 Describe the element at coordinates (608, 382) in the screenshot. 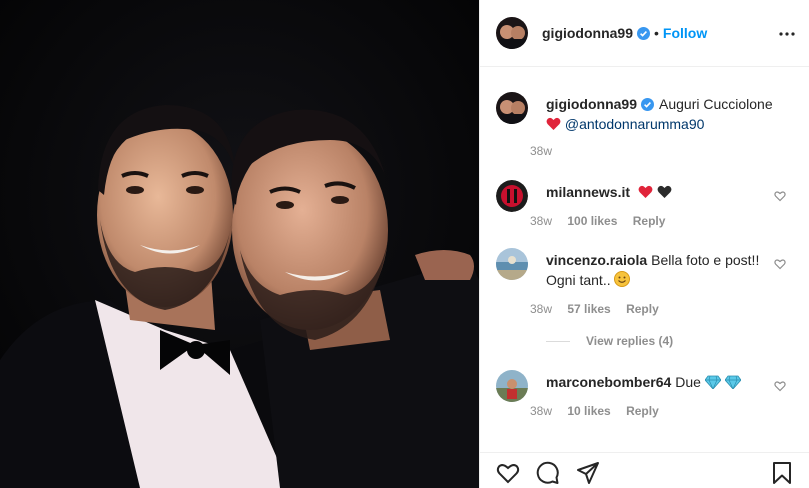

I see `commenter-username: marconebomber64` at that location.